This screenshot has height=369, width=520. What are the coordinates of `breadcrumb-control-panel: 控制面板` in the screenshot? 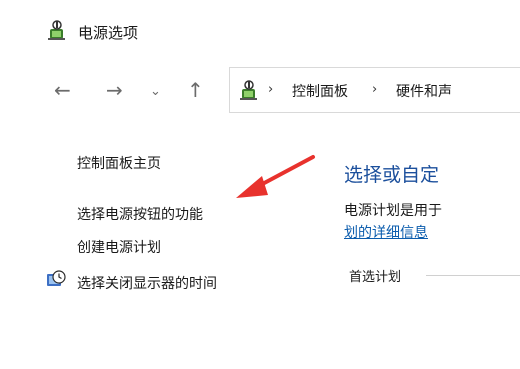 It's located at (320, 91).